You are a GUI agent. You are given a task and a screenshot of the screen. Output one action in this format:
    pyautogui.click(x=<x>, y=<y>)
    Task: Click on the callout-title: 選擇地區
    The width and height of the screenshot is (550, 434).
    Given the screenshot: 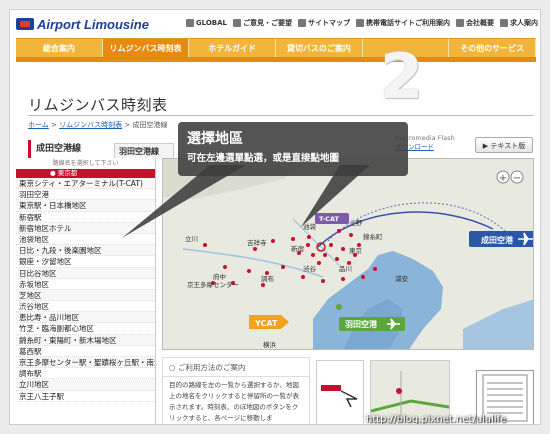 What is the action you would take?
    pyautogui.click(x=215, y=139)
    